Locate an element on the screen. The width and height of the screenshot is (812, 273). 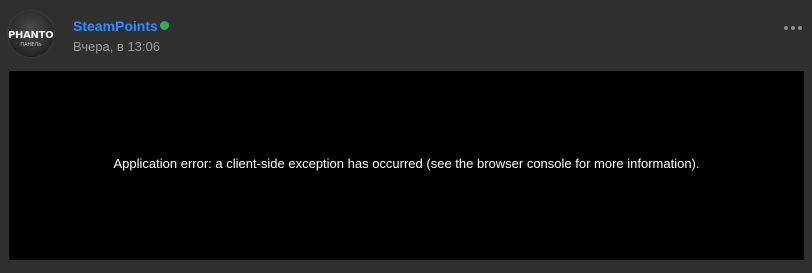
avatar-sub-text: ПАНЕЛЬ is located at coordinates (31, 45).